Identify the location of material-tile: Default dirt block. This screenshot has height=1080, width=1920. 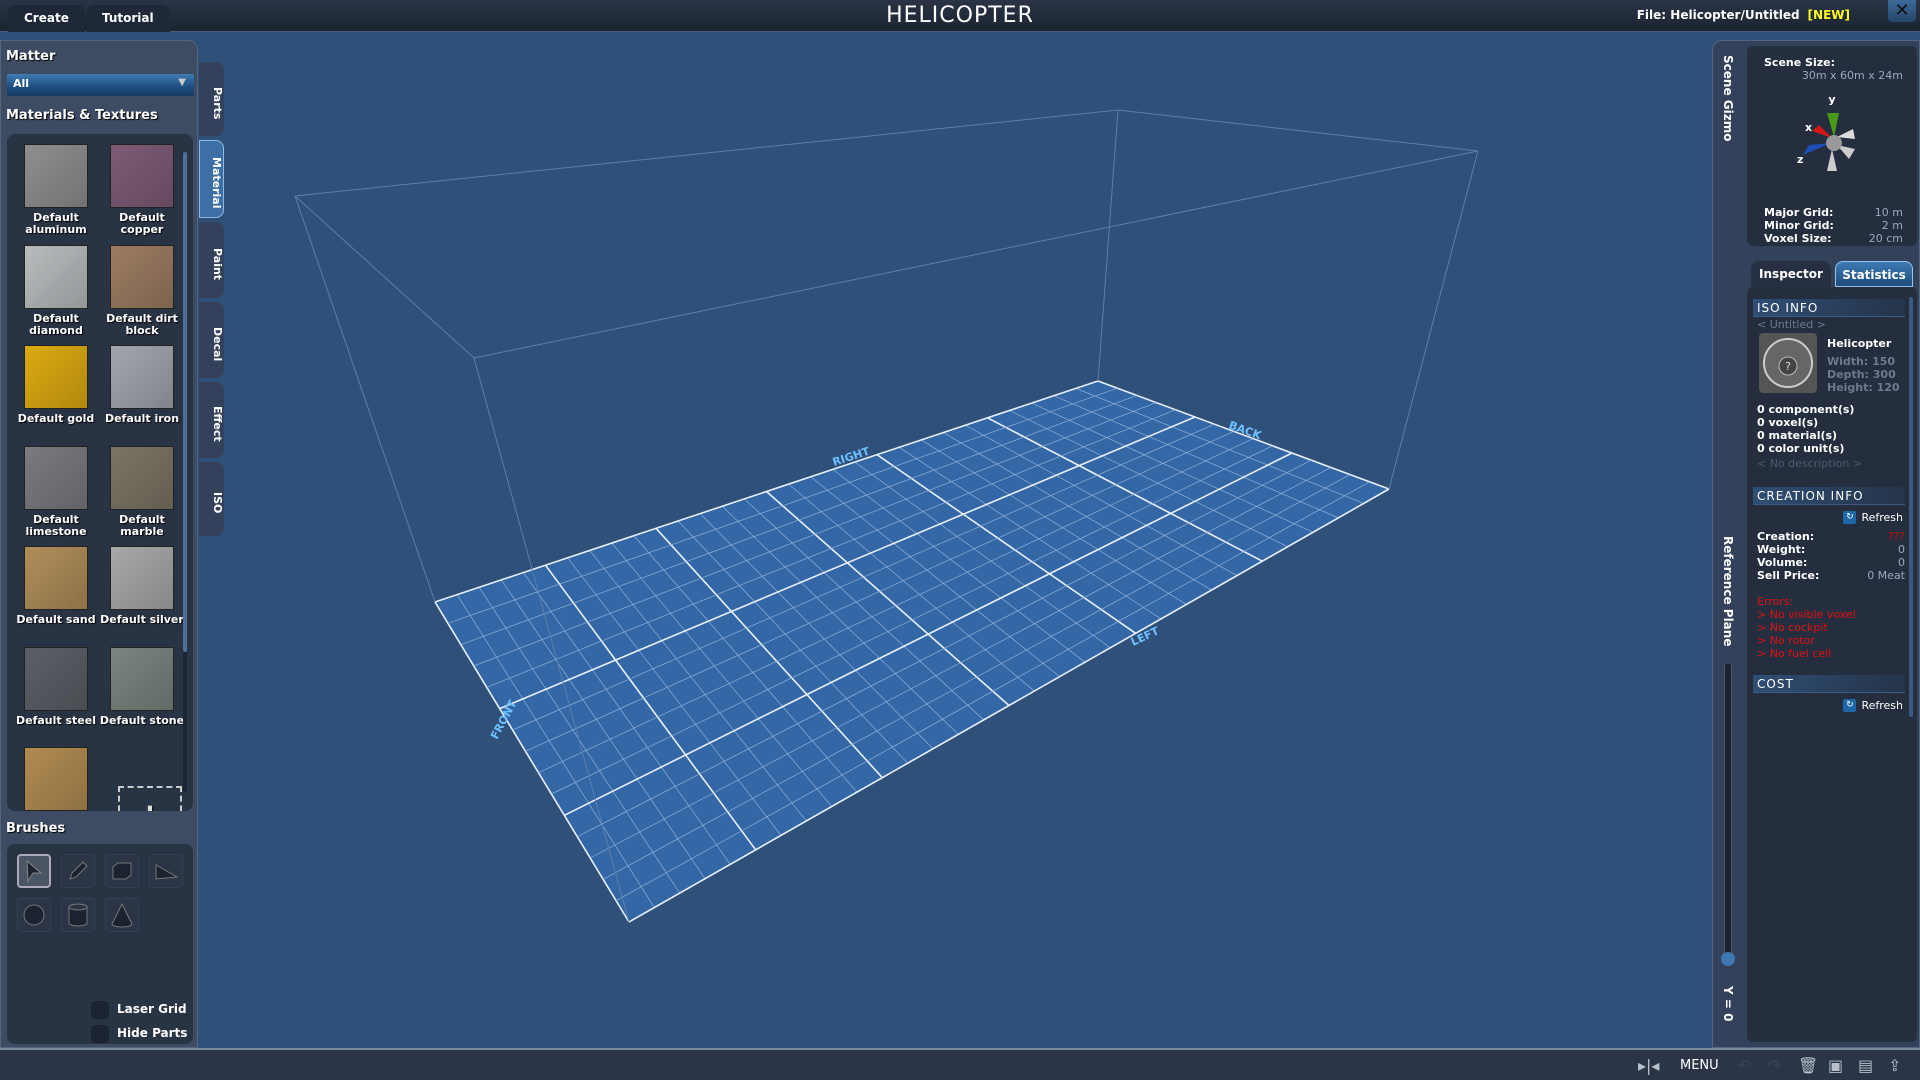
(142, 290).